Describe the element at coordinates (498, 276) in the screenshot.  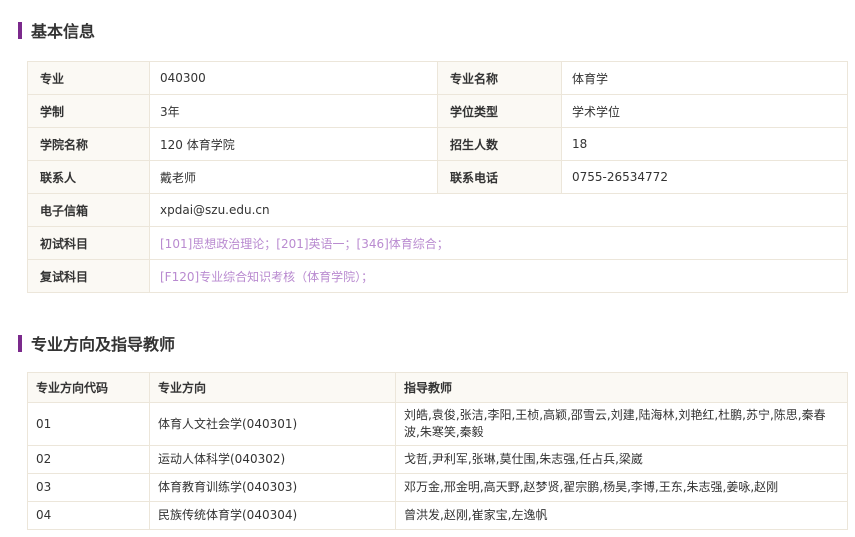
I see `link-retest-subjects: [F120]专业综合知识考核（体育学院）；` at that location.